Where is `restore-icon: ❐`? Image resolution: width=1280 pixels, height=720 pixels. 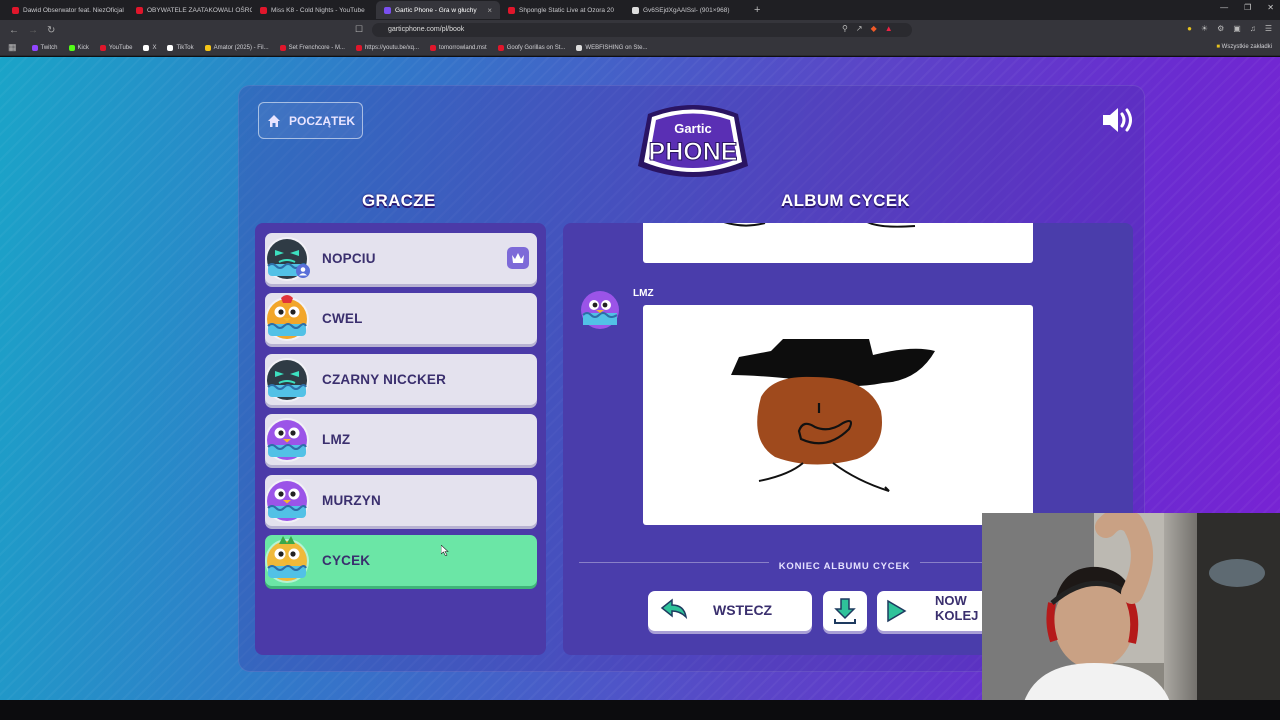
restore-icon: ❐ is located at coordinates (1247, 7).